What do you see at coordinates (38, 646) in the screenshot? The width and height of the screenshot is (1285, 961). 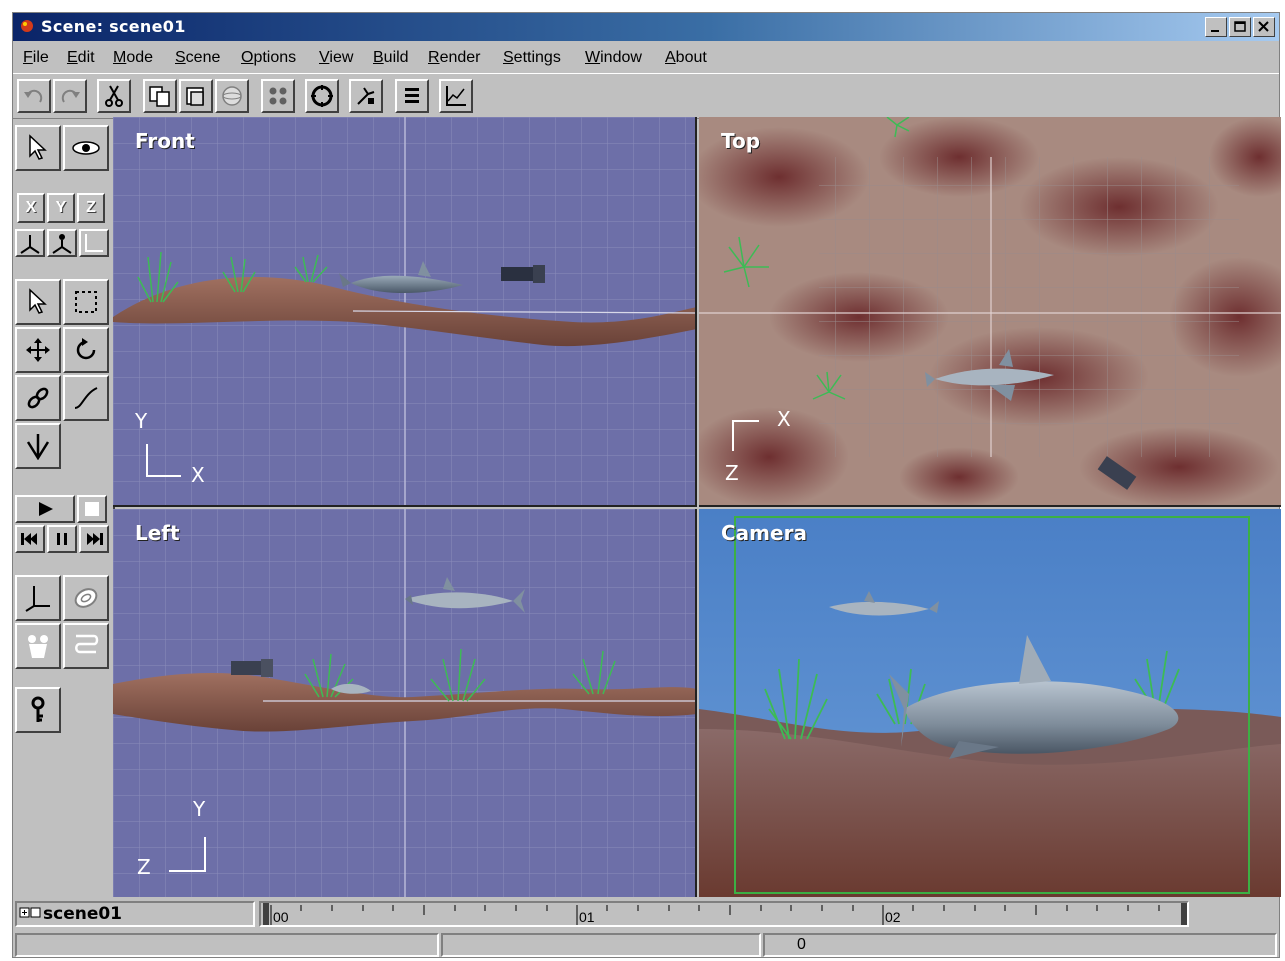 I see `character-tool-button` at bounding box center [38, 646].